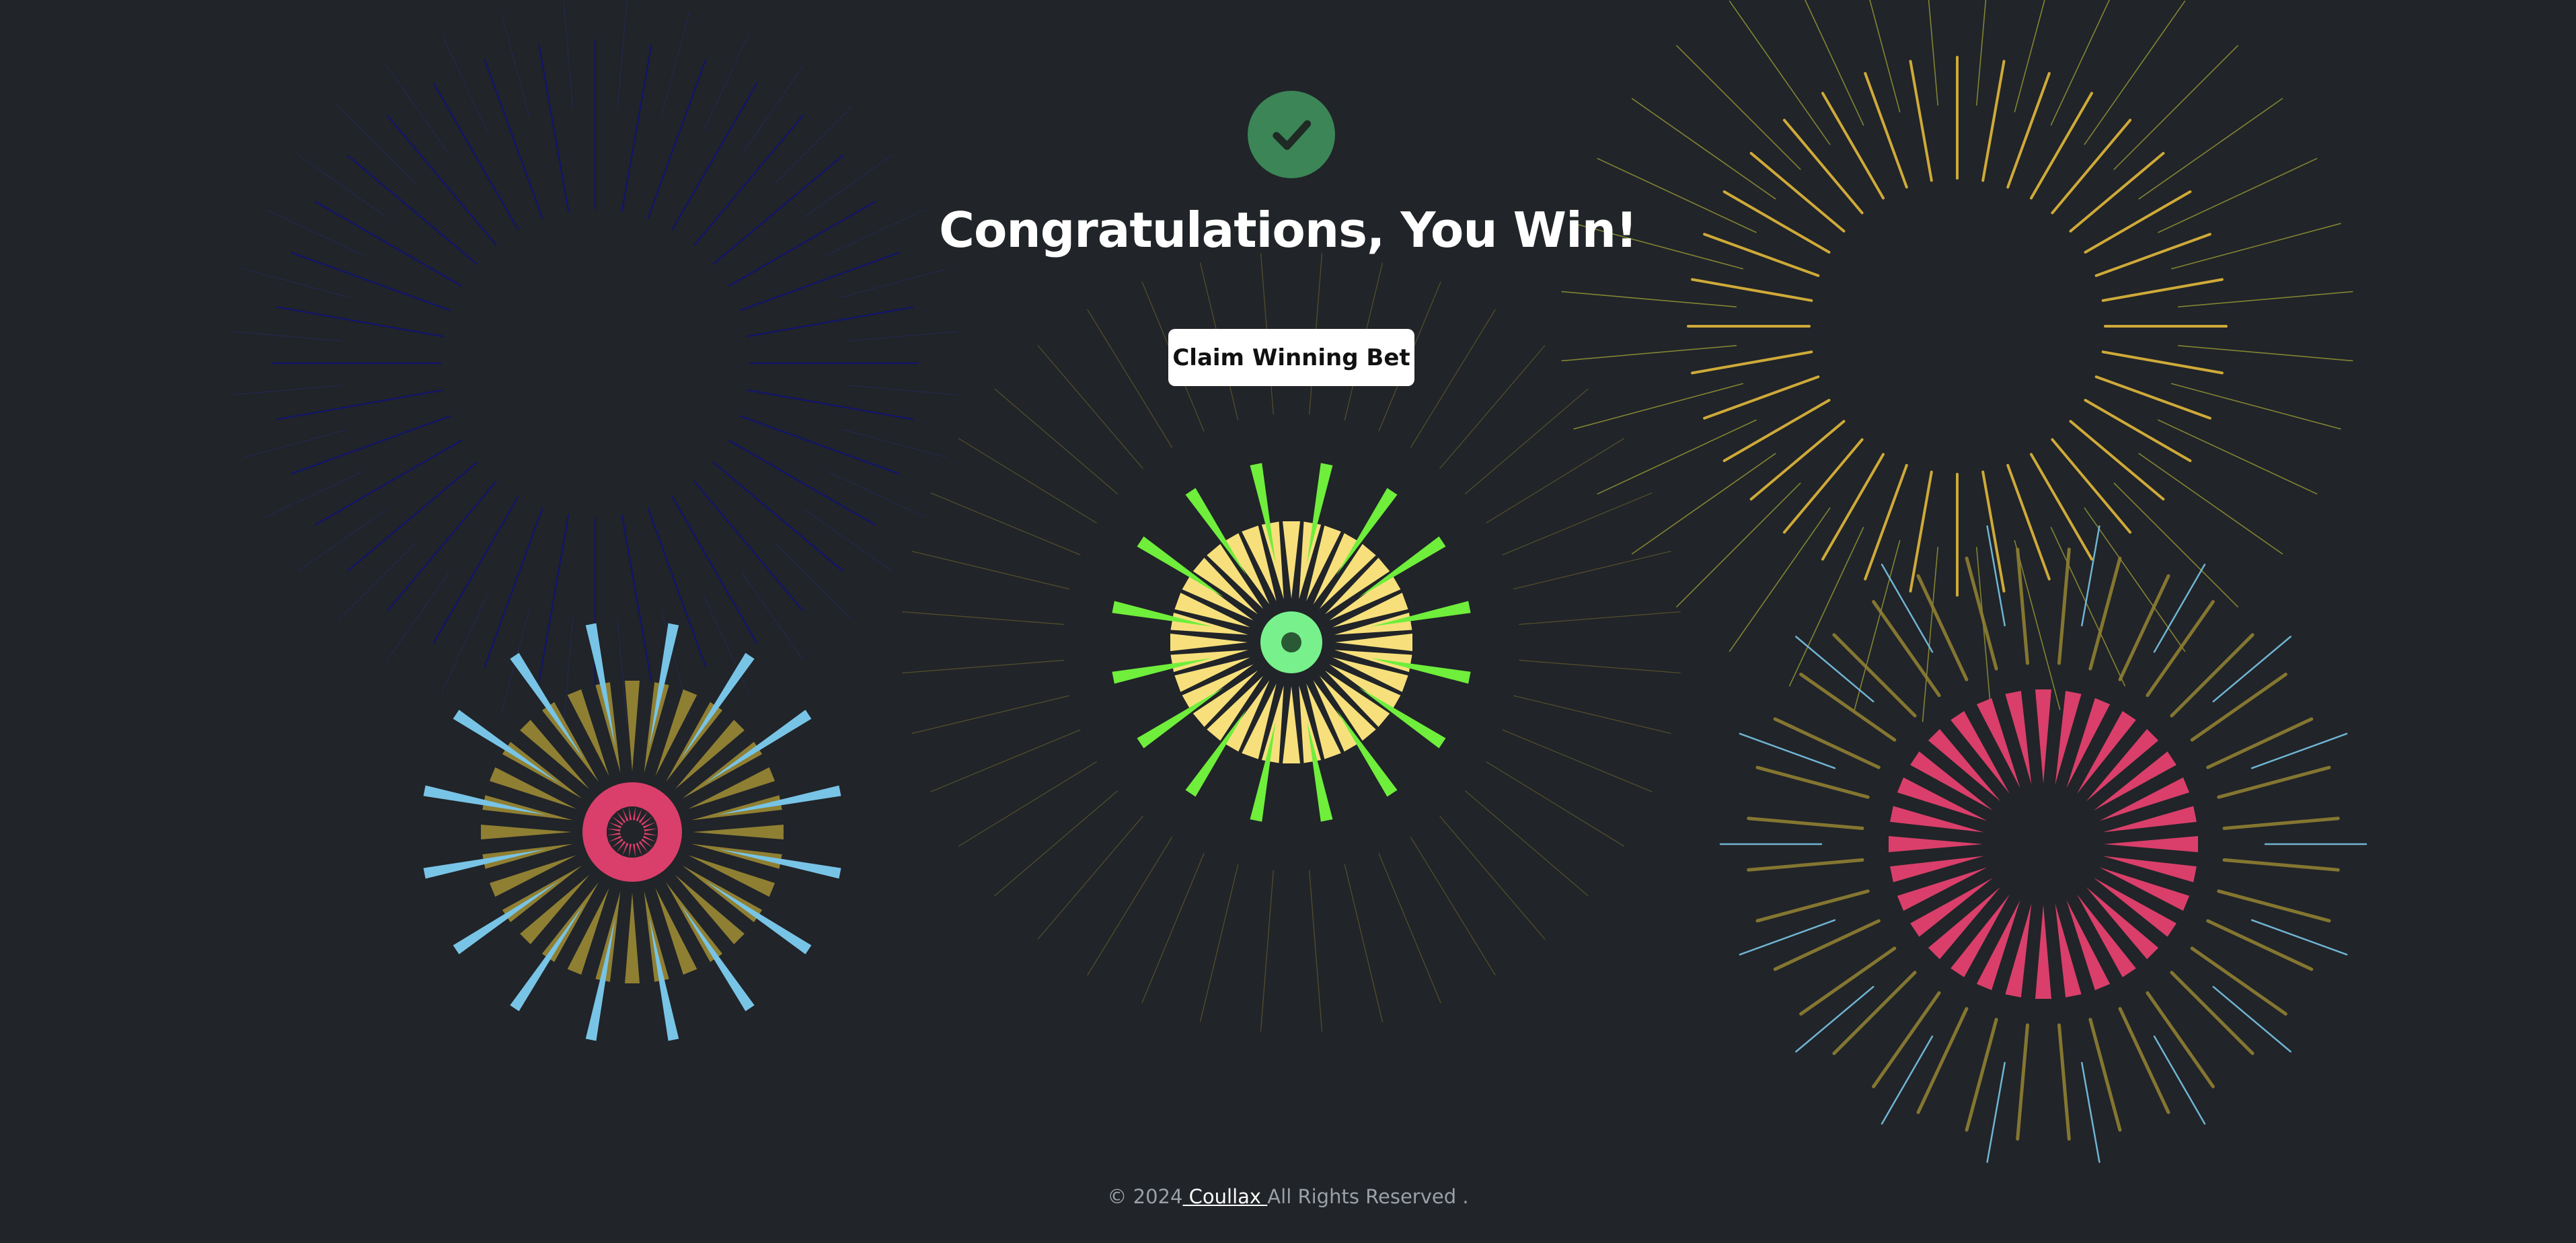 The height and width of the screenshot is (1243, 2576). Describe the element at coordinates (1145, 1197) in the screenshot. I see `copyright-text: © 2024` at that location.